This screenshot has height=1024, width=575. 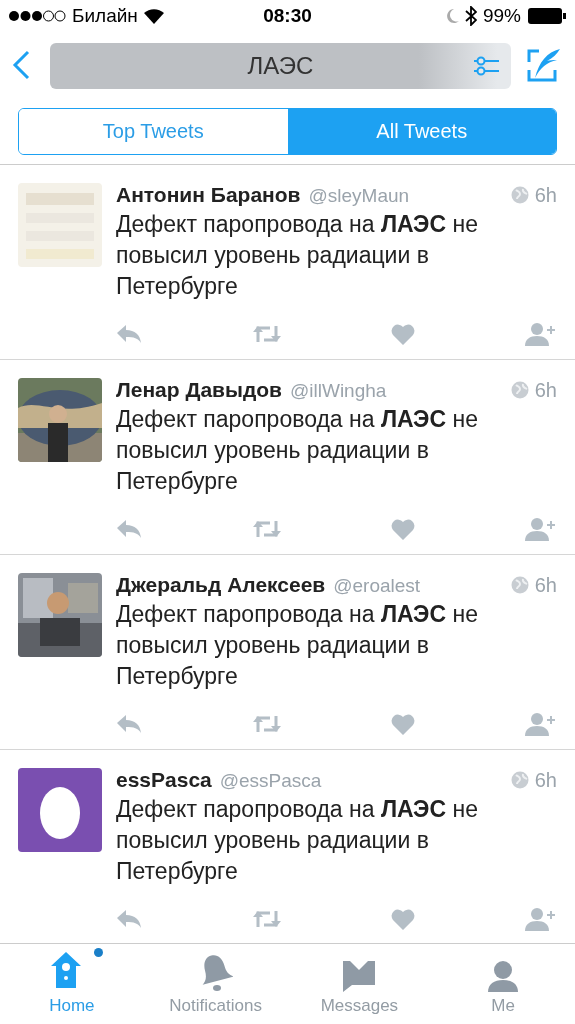 What do you see at coordinates (377, 586) in the screenshot?
I see `author-handle: @eroalest` at bounding box center [377, 586].